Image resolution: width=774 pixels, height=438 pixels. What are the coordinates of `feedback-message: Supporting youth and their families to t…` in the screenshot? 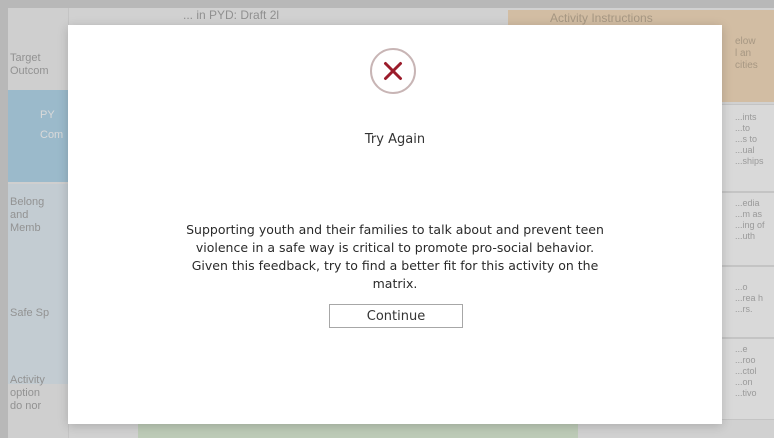 It's located at (395, 256).